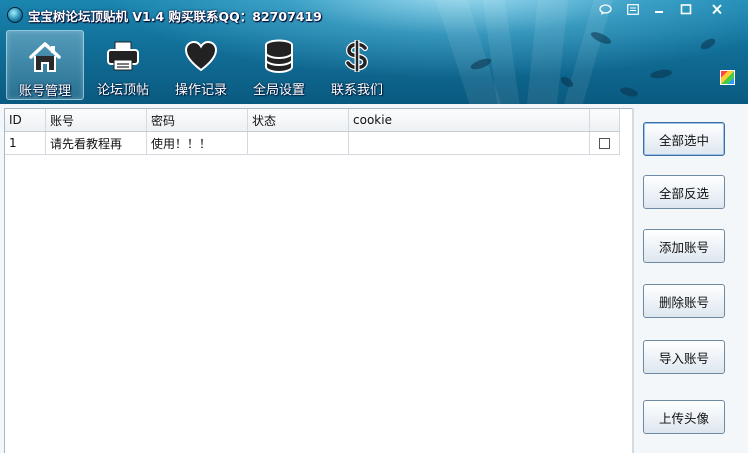 The height and width of the screenshot is (453, 748). I want to click on cell-select, so click(604, 143).